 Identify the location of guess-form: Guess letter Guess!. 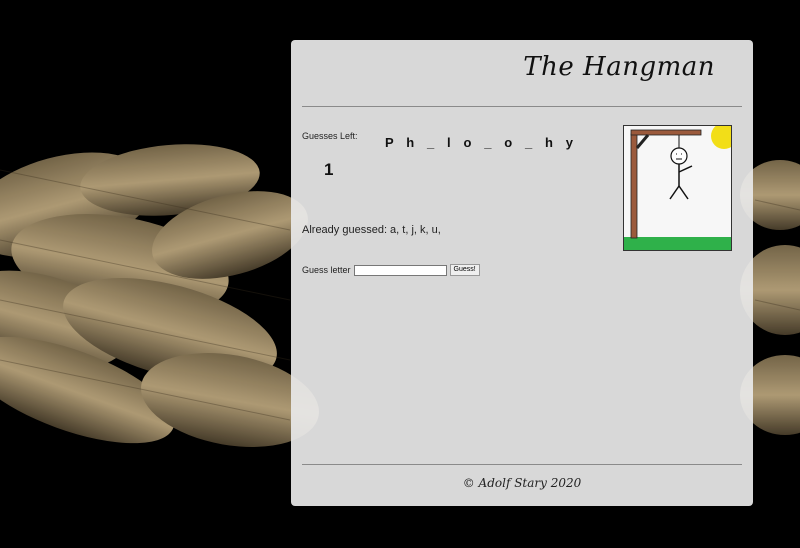
(391, 270).